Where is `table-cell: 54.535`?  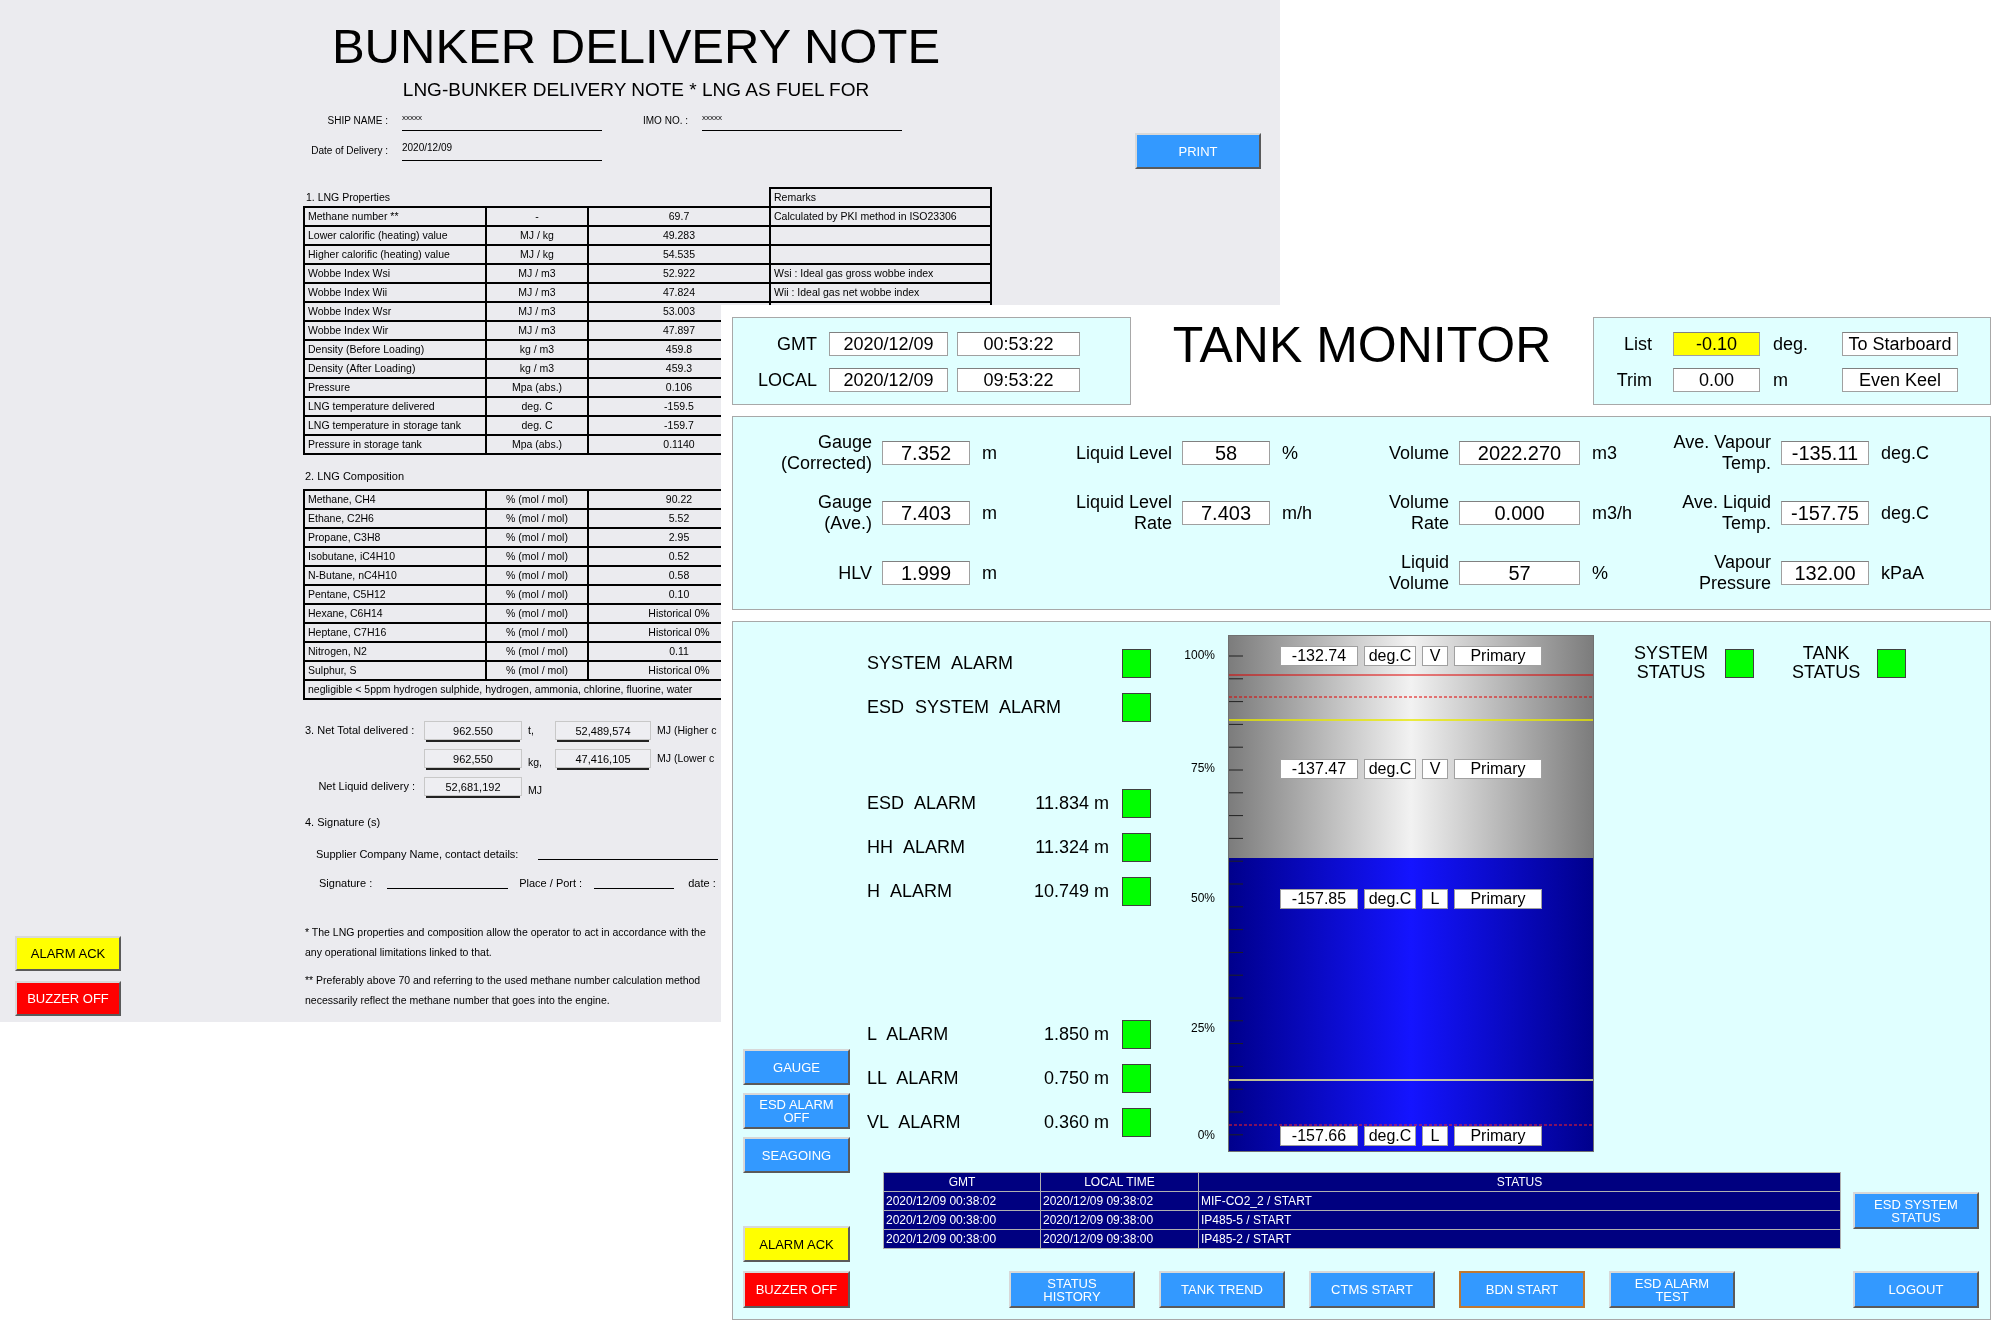 table-cell: 54.535 is located at coordinates (679, 254).